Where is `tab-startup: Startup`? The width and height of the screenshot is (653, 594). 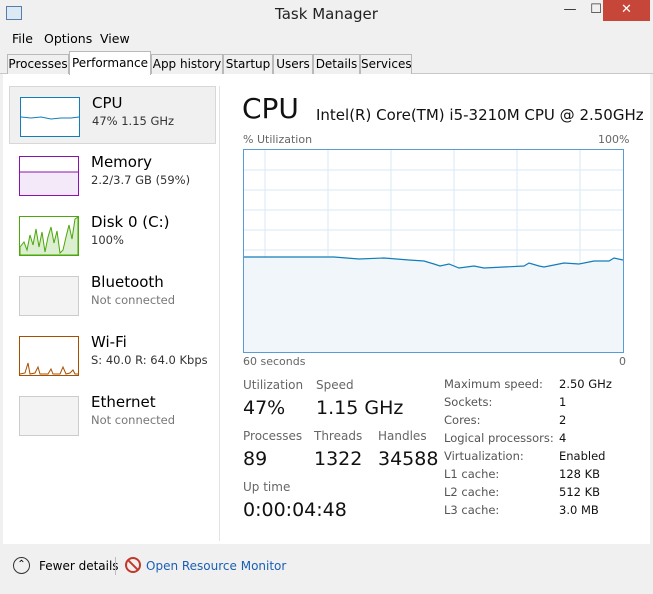
tab-startup: Startup is located at coordinates (248, 64).